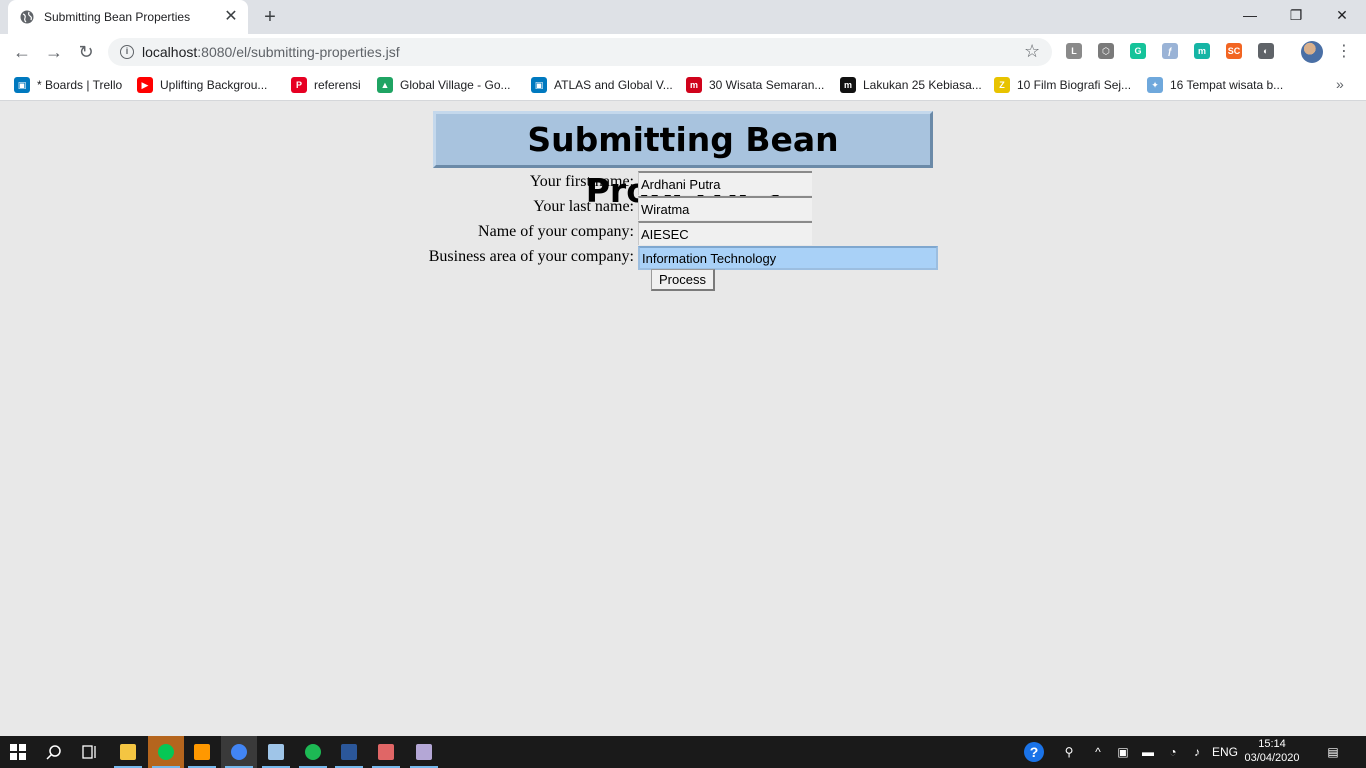 This screenshot has height=768, width=1366. I want to click on company-name-label: Name of your company:, so click(556, 231).